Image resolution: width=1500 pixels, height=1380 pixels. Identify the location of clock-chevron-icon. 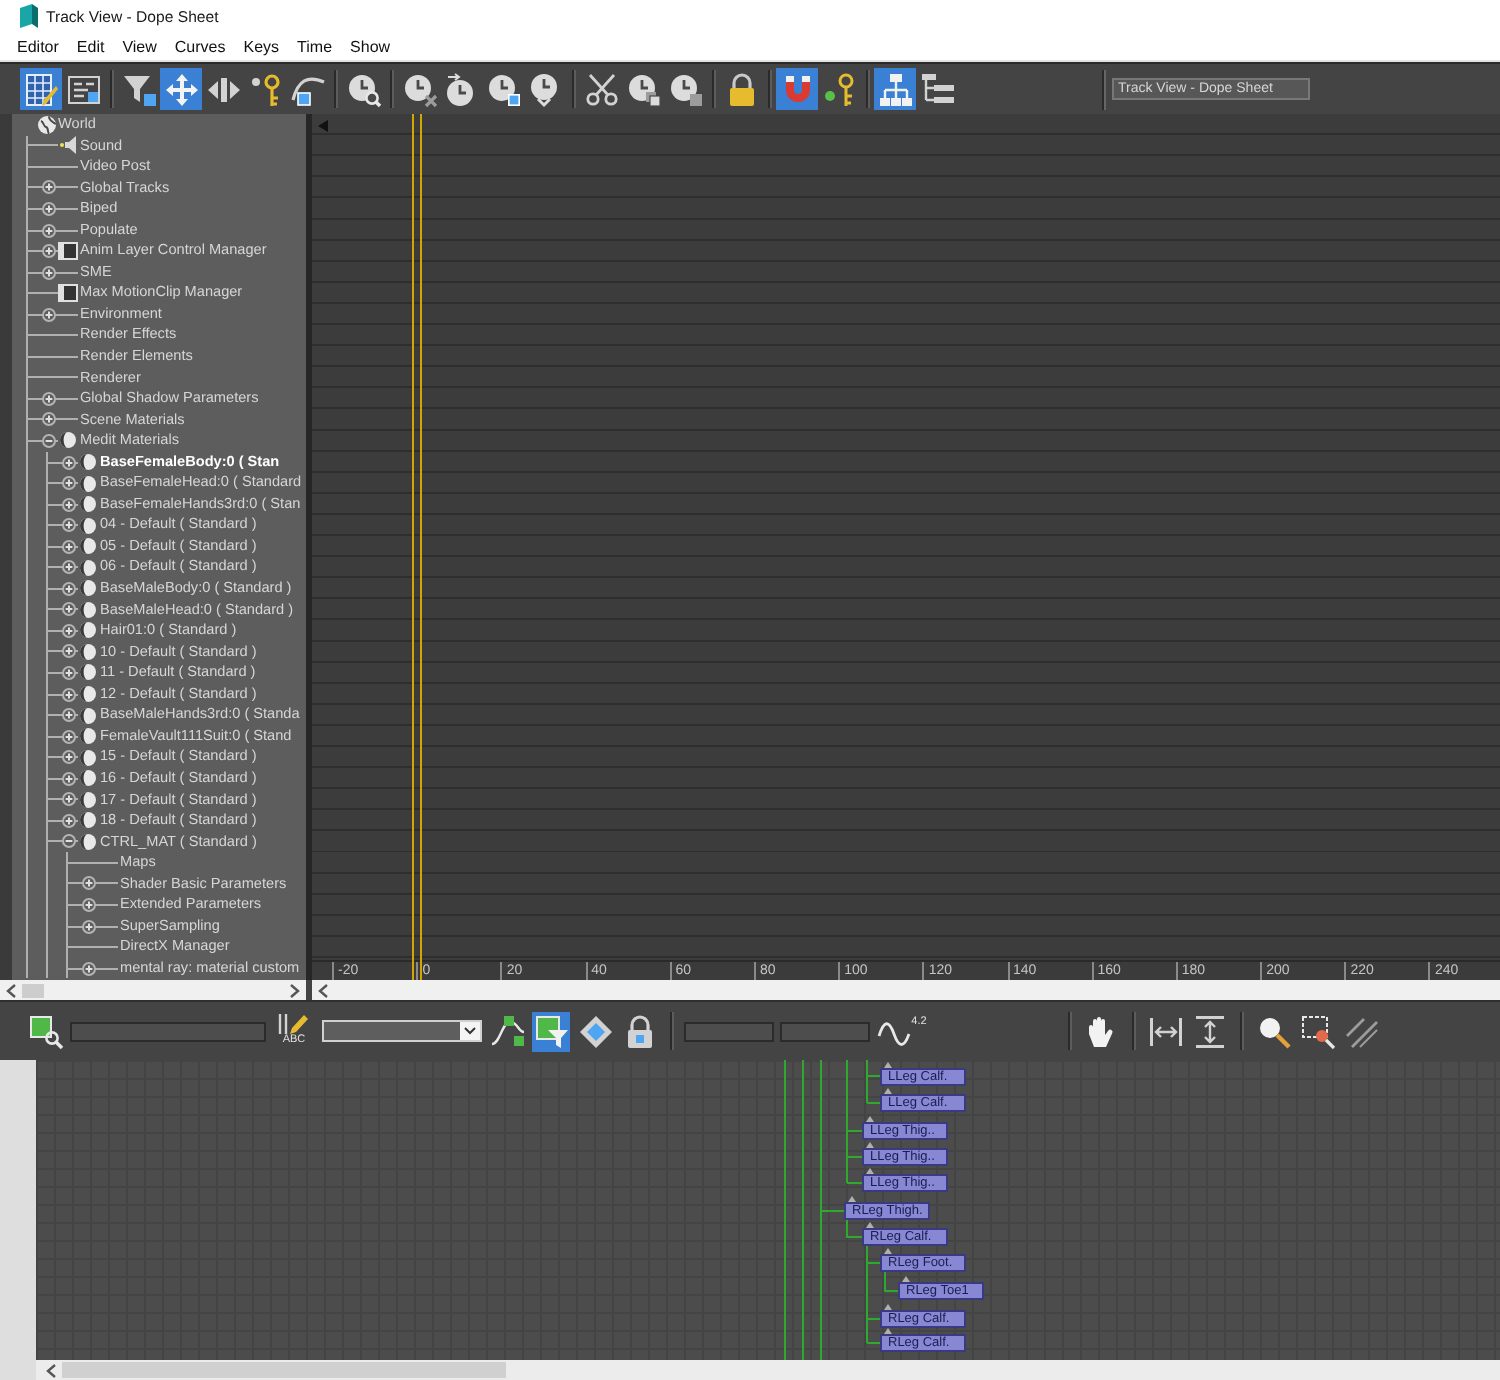
(545, 89).